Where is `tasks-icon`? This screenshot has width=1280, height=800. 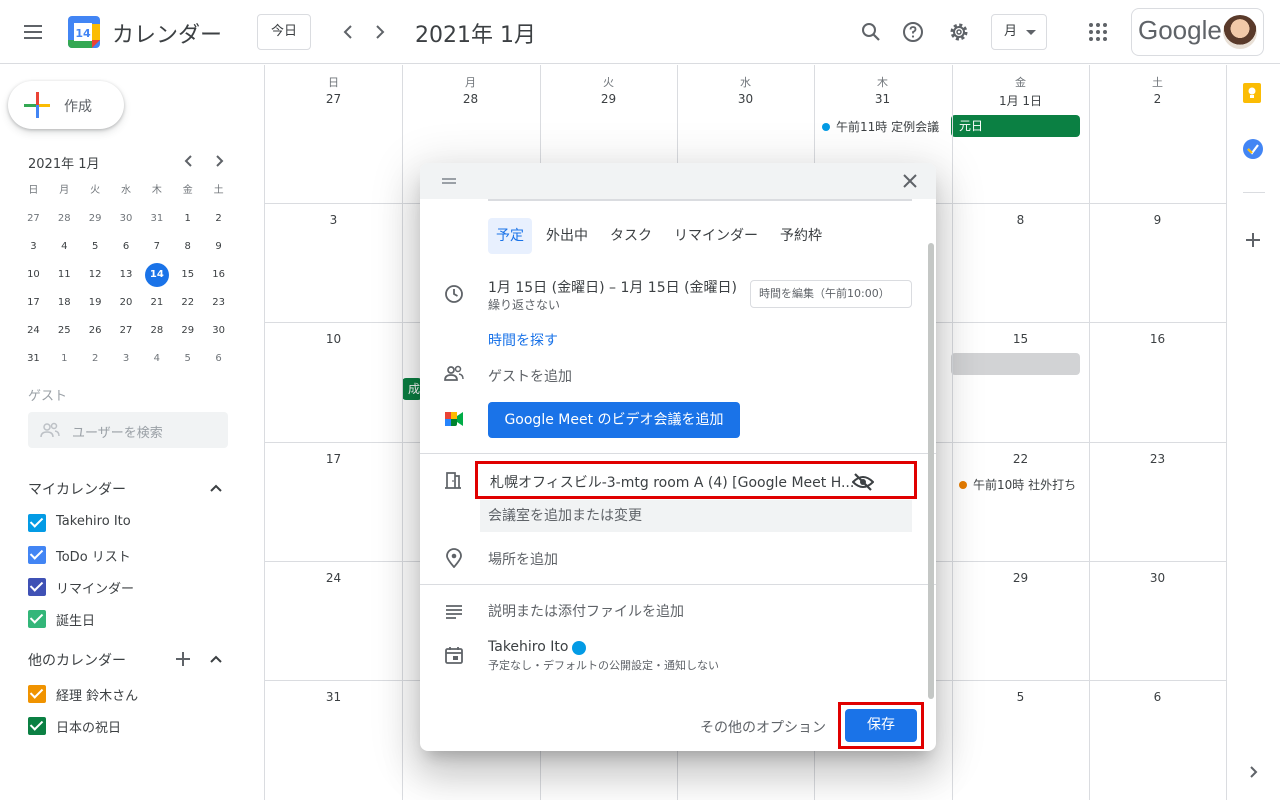
tasks-icon is located at coordinates (1253, 149).